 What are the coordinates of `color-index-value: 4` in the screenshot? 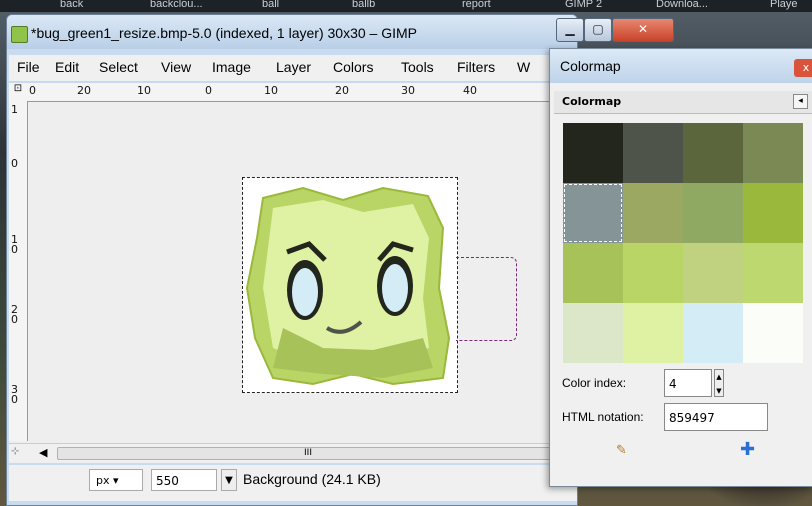 It's located at (673, 384).